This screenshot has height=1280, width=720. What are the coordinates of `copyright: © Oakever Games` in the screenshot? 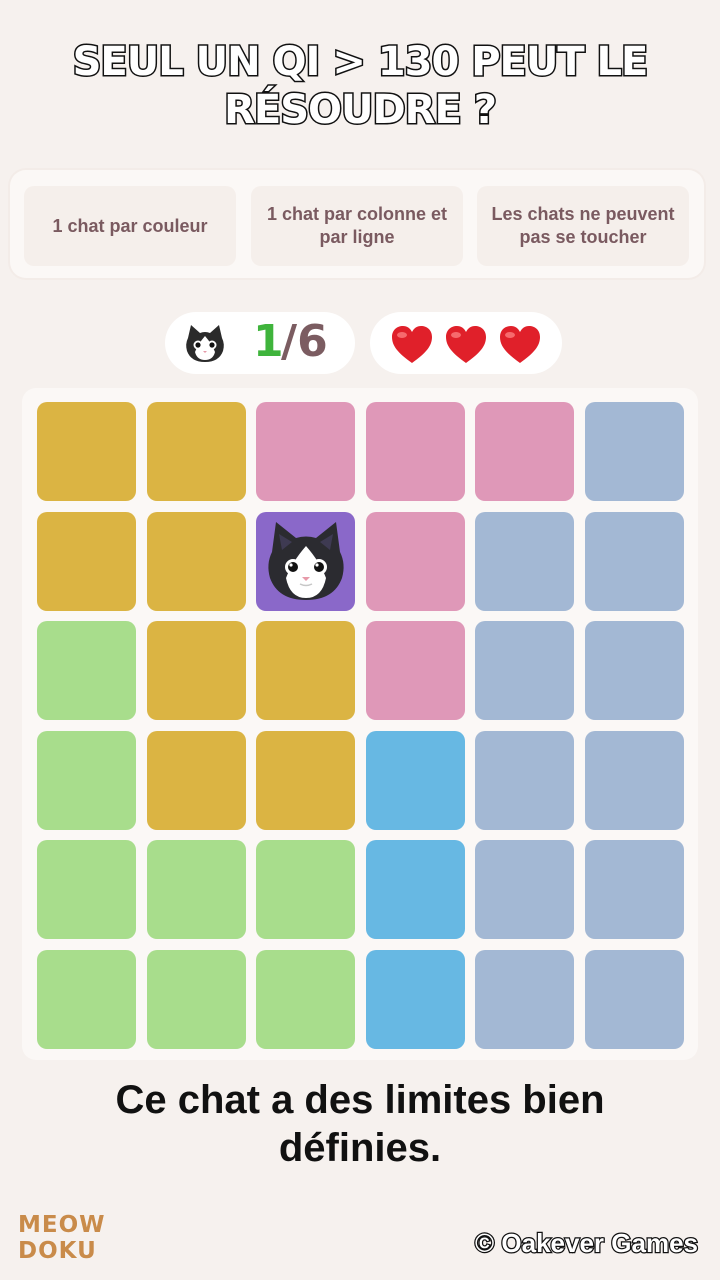 It's located at (586, 1243).